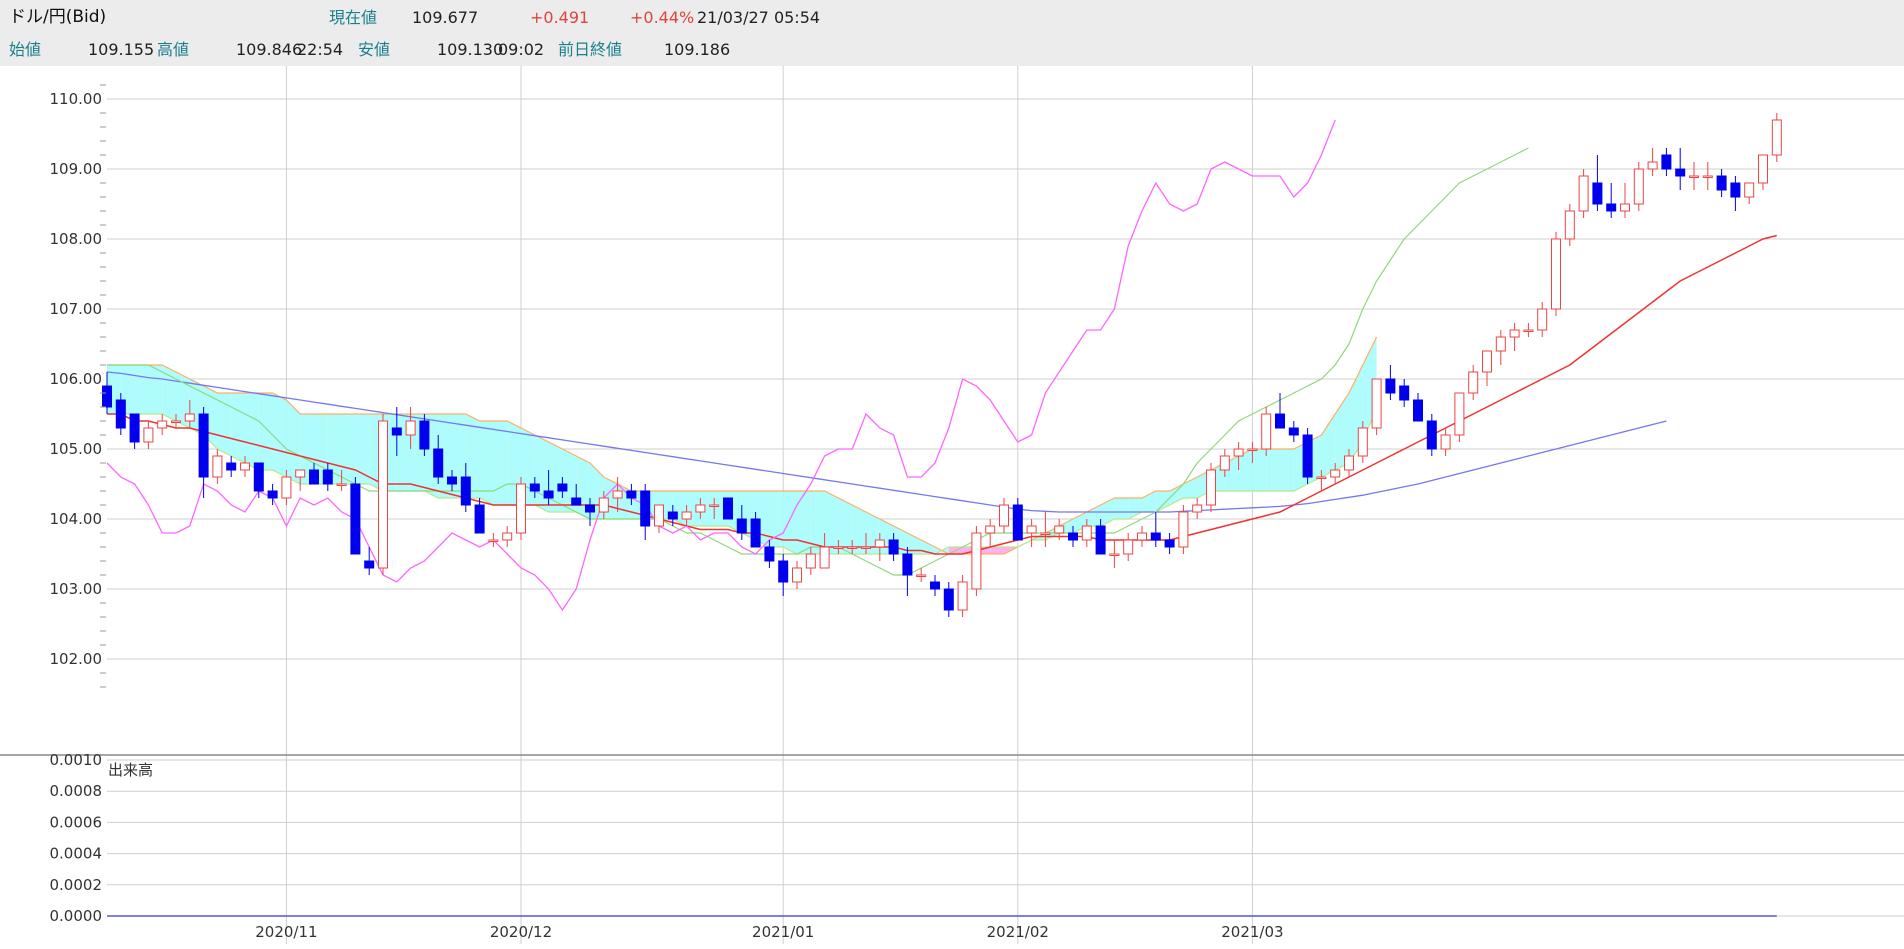 The height and width of the screenshot is (949, 1904). What do you see at coordinates (76, 659) in the screenshot?
I see `price-tick-label: 102.00` at bounding box center [76, 659].